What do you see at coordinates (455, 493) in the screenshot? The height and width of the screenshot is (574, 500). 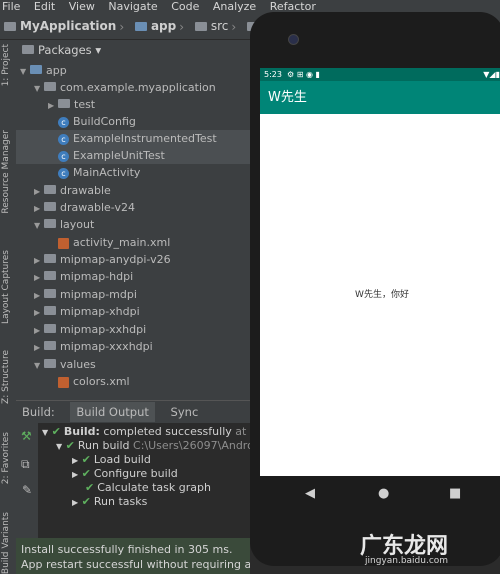 I see `overview-button: ■` at bounding box center [455, 493].